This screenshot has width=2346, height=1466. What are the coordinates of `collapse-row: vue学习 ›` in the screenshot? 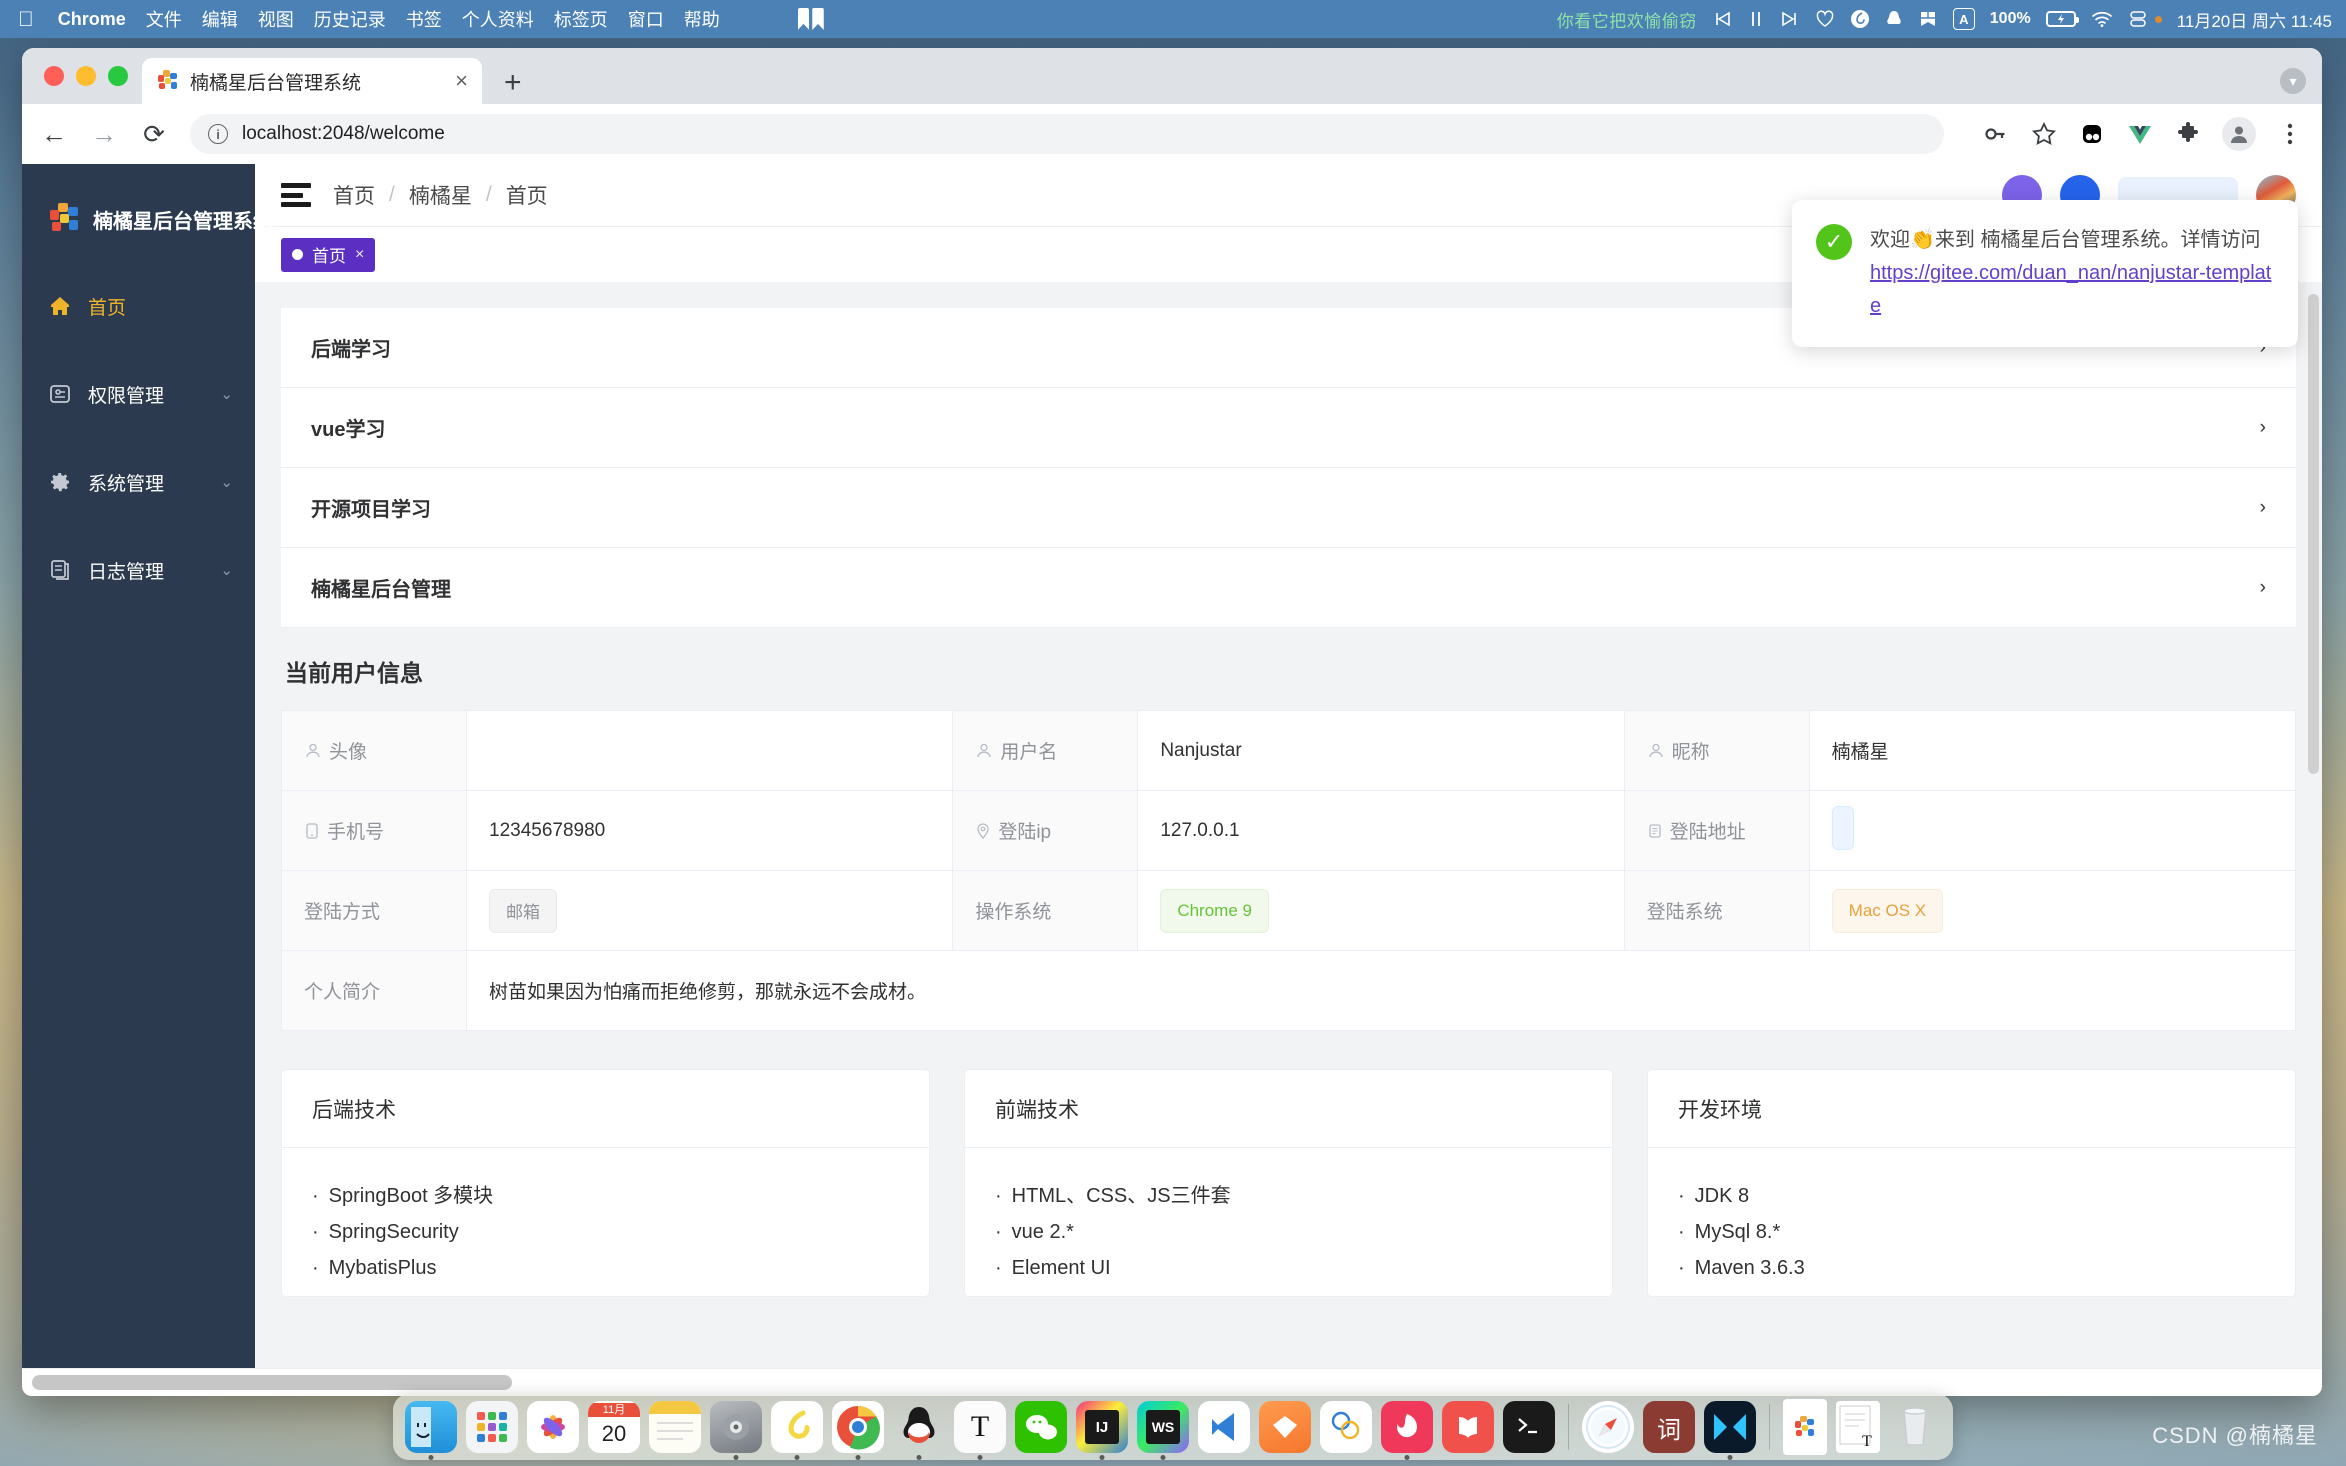 It's located at (1288, 428).